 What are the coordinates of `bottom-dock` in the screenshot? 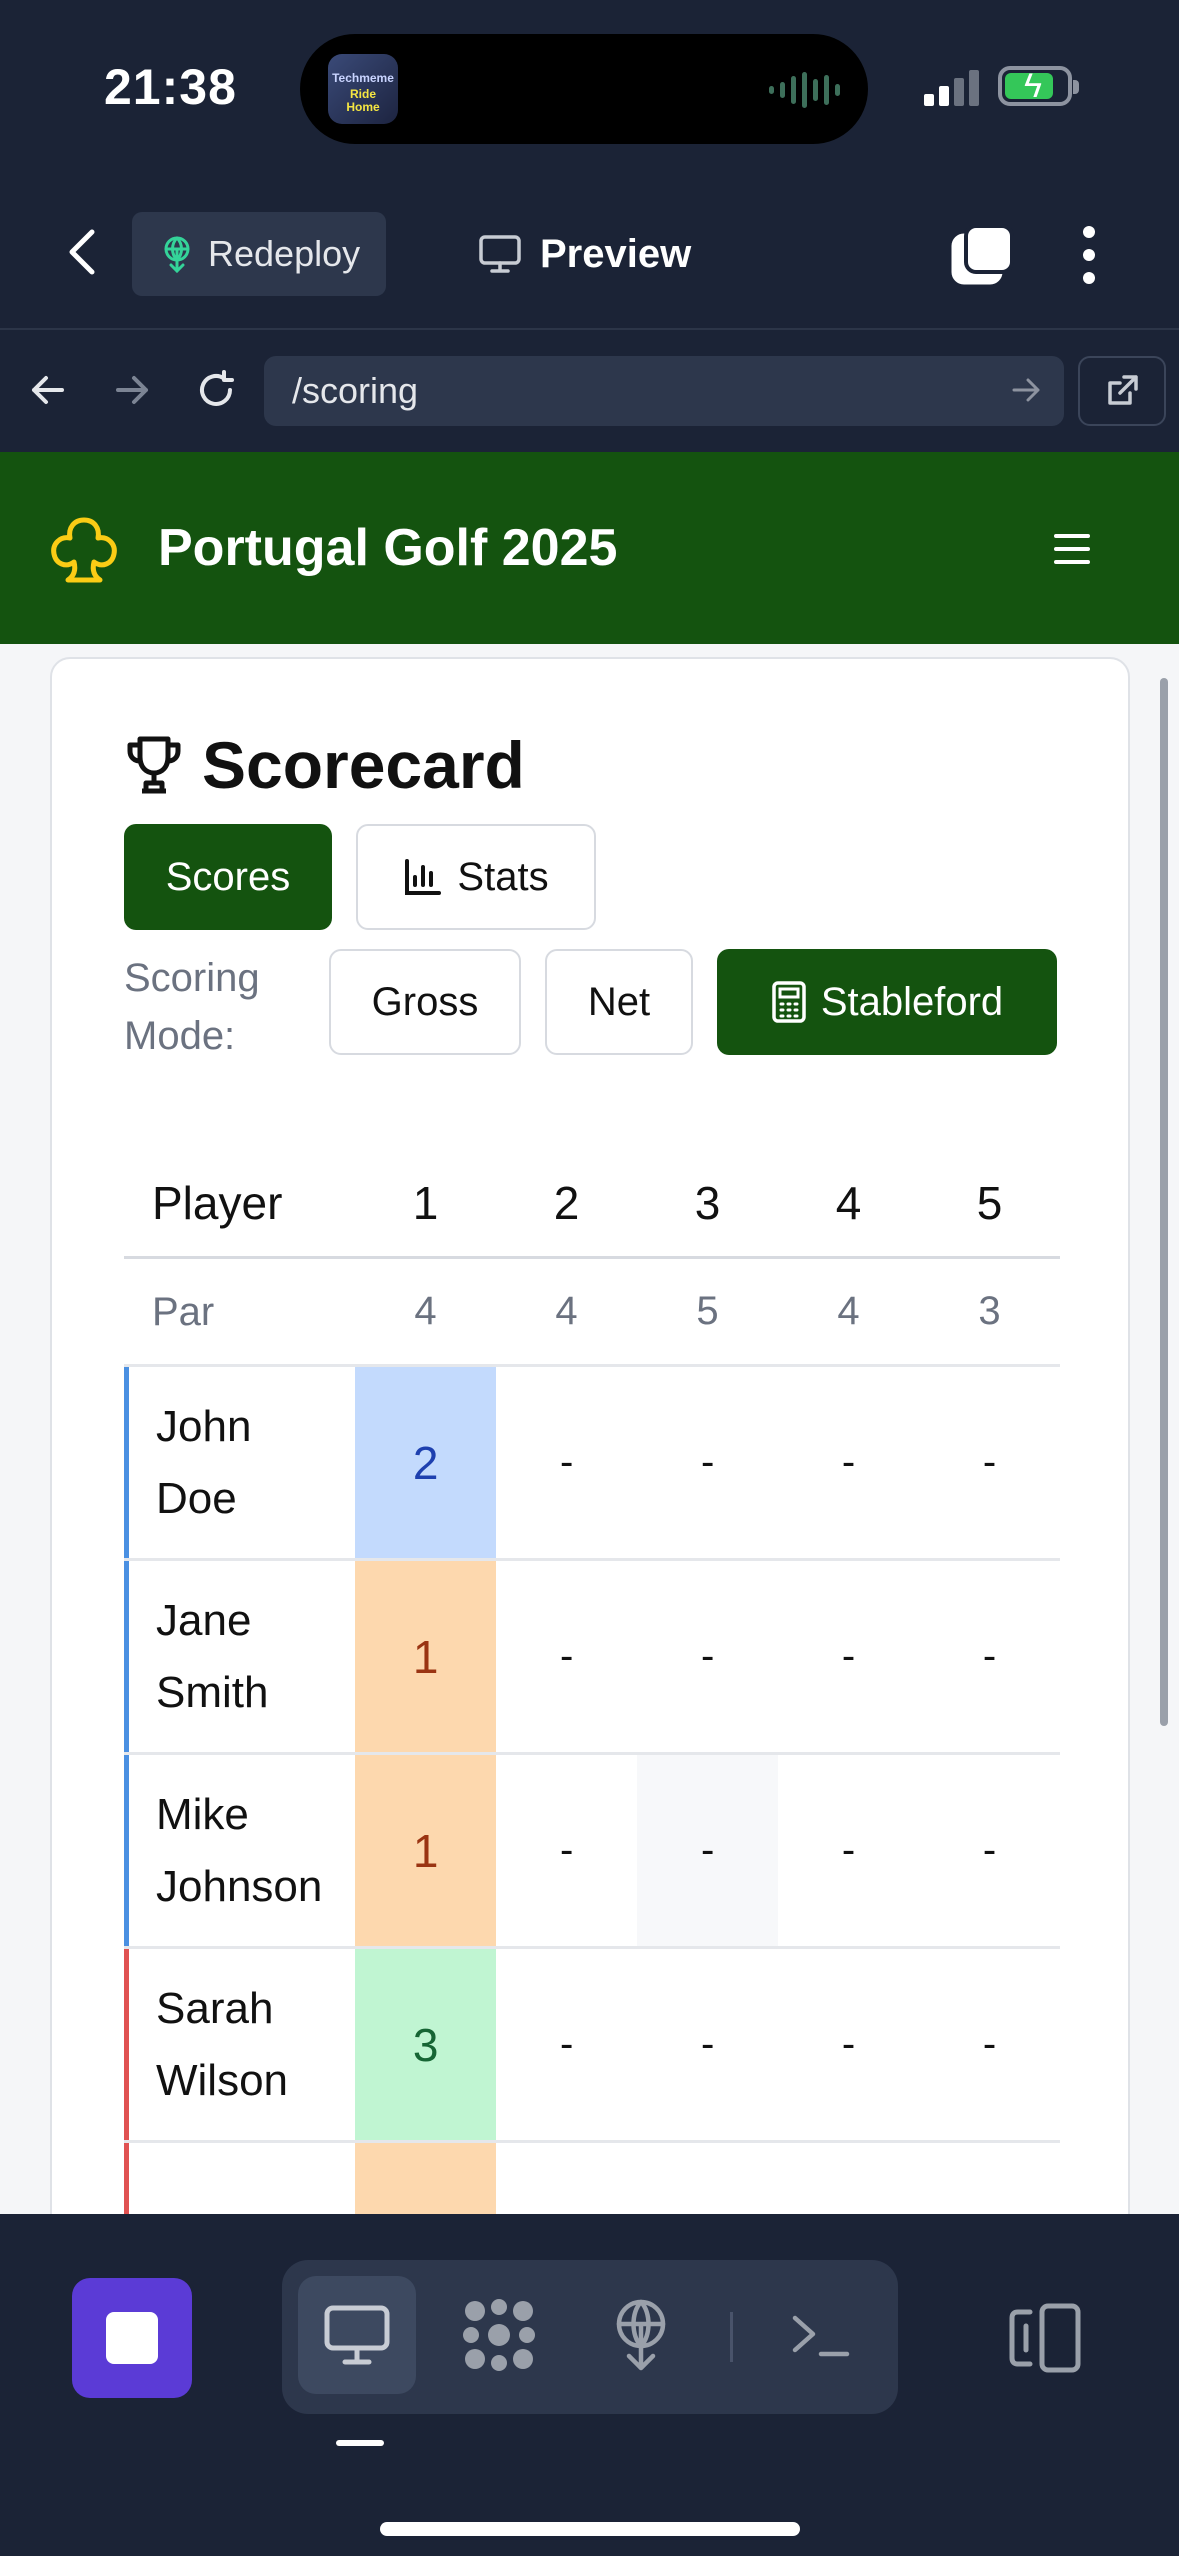 It's located at (589, 2385).